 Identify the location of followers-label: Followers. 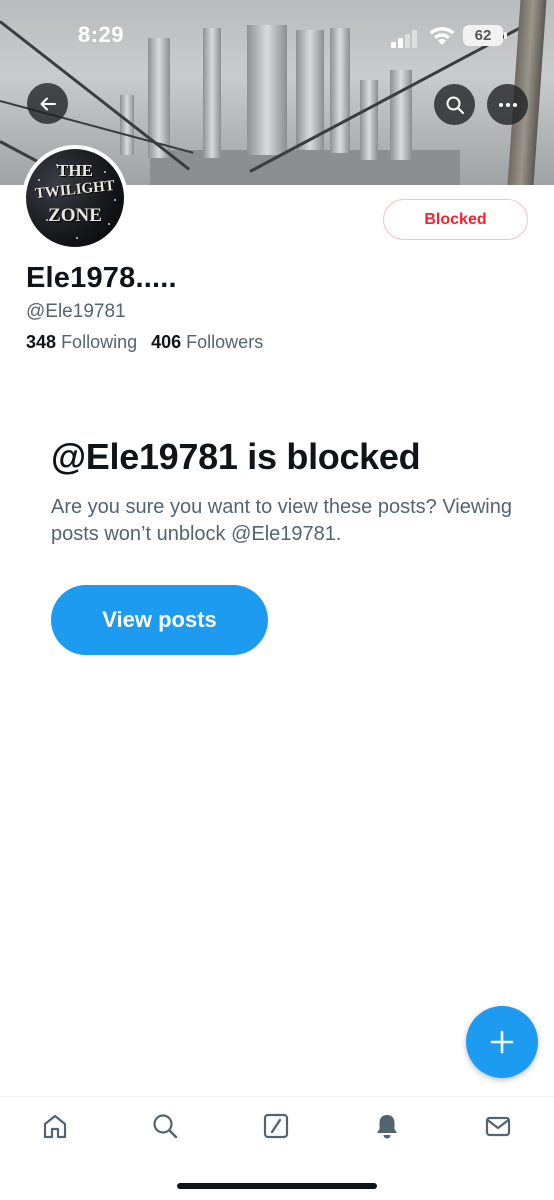
(225, 342).